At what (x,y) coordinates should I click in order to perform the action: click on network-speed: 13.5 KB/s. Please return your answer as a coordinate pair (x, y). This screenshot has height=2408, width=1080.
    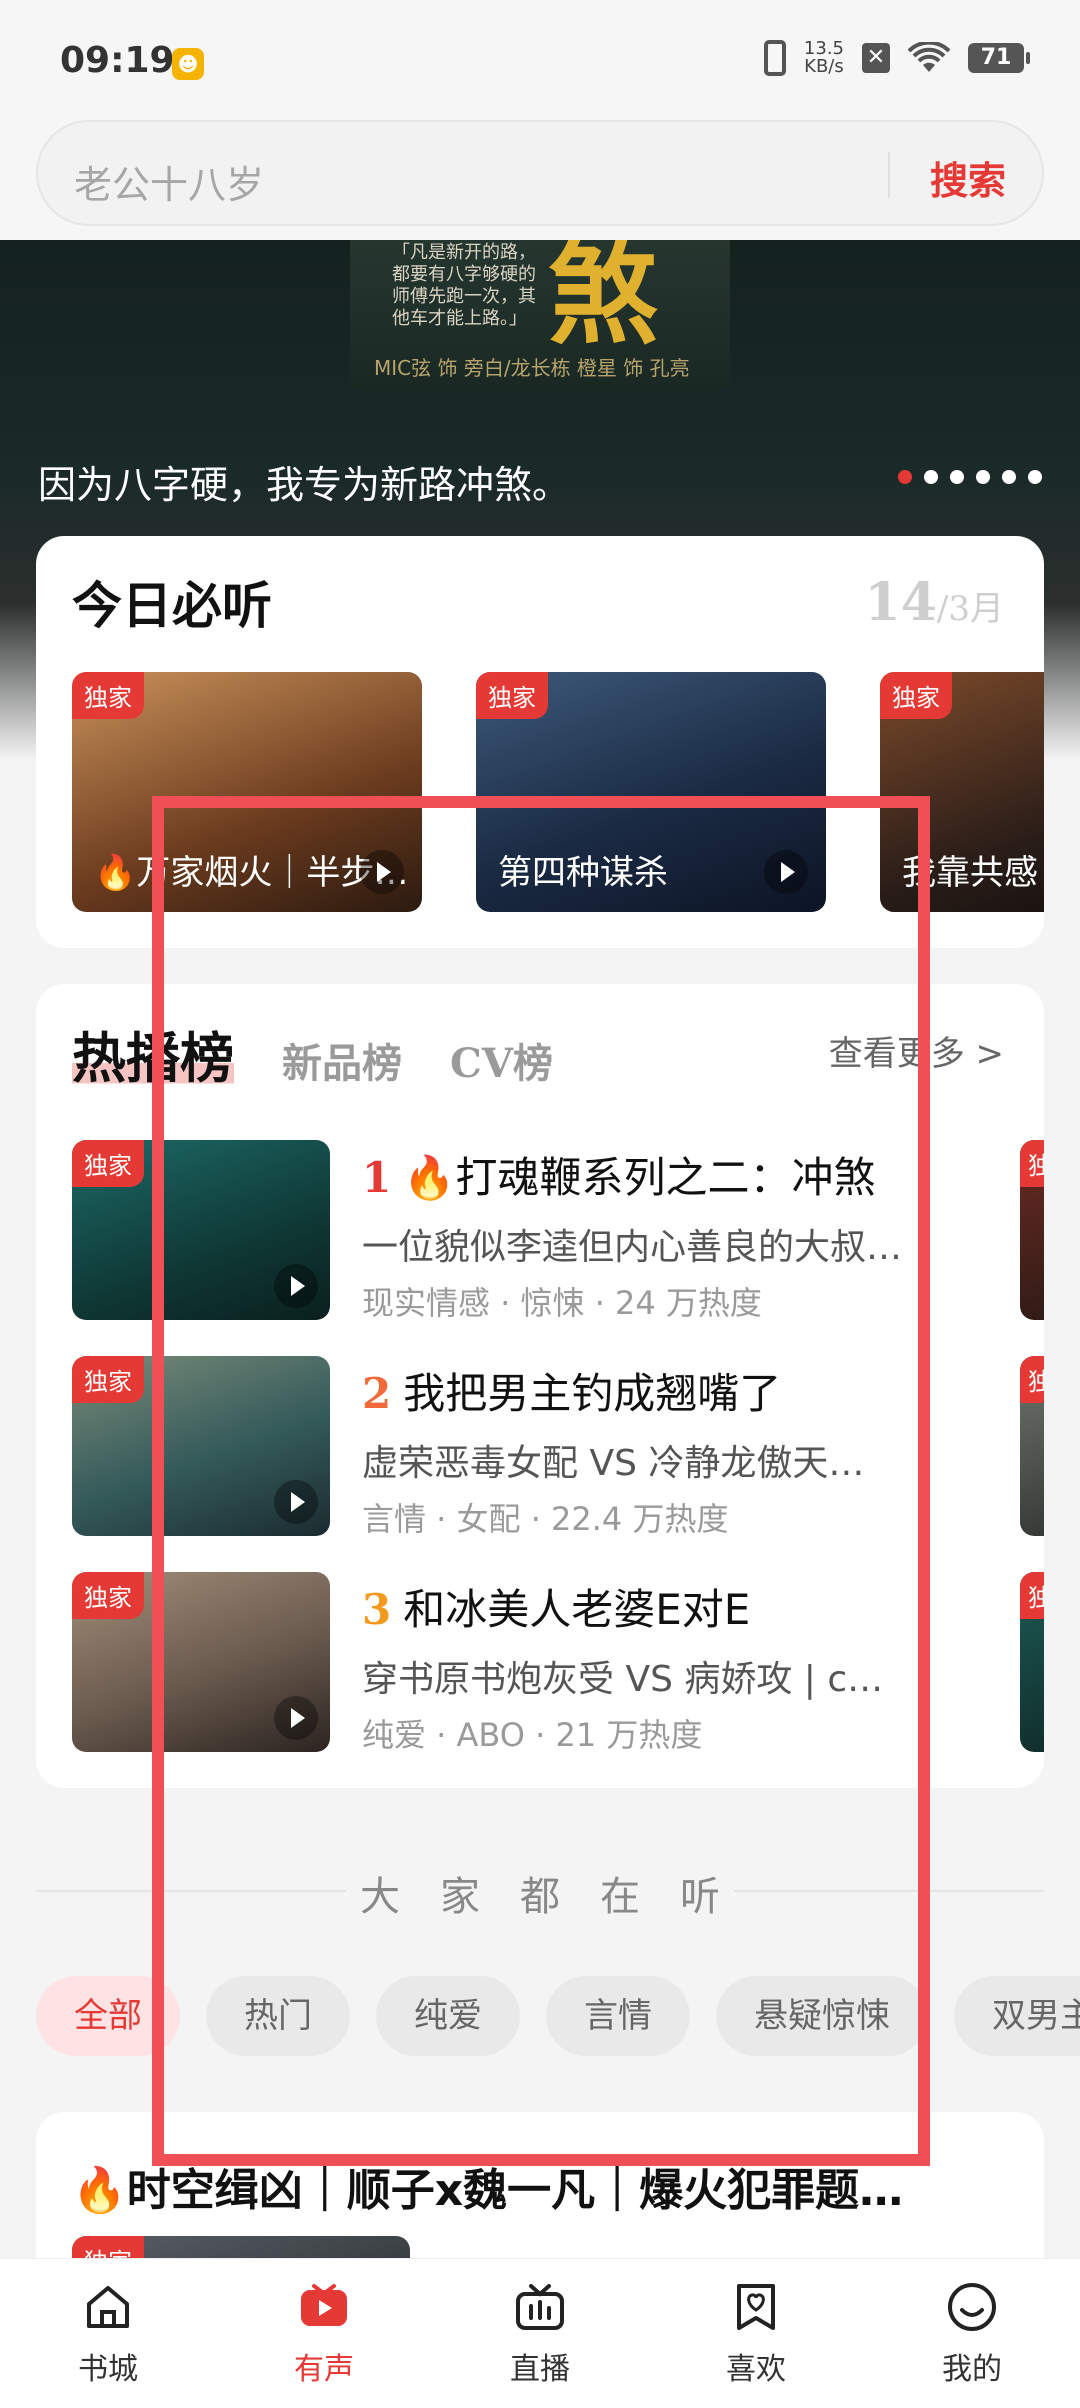
    Looking at the image, I should click on (824, 58).